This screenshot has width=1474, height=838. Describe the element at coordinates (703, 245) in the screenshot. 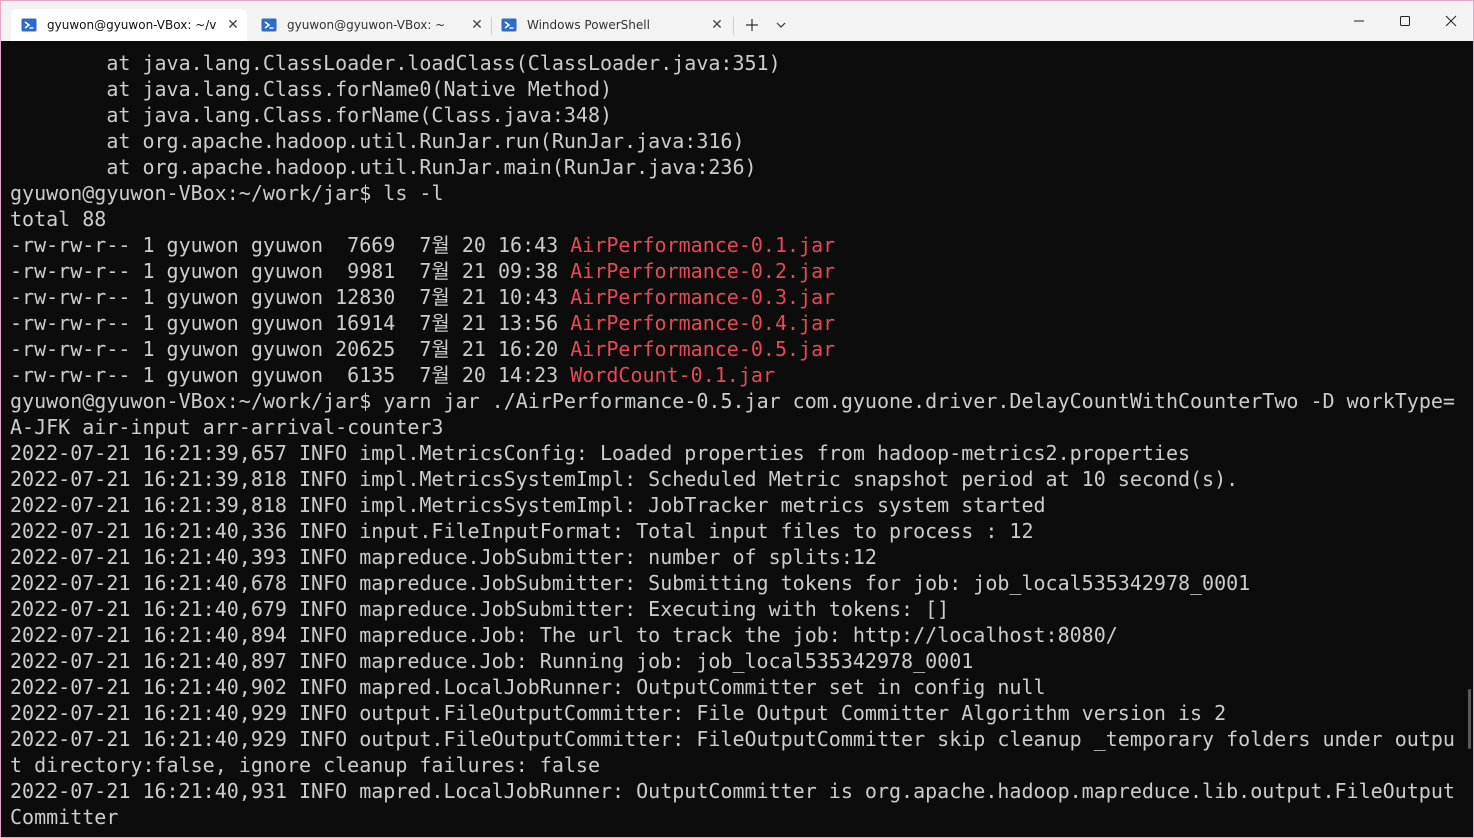

I see `file-name: AirPerformance-0.1.jar` at that location.